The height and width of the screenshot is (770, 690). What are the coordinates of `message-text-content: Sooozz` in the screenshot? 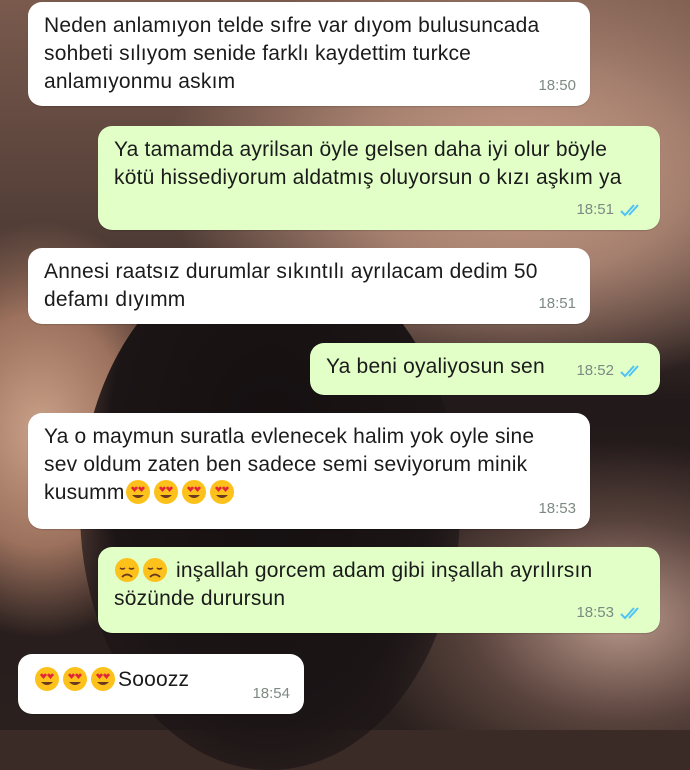 It's located at (154, 679).